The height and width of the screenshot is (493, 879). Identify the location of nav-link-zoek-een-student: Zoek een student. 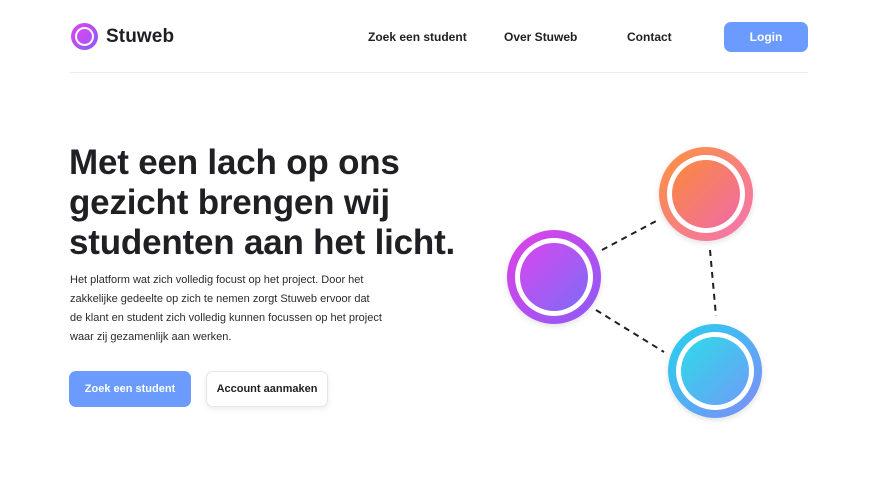
(417, 37).